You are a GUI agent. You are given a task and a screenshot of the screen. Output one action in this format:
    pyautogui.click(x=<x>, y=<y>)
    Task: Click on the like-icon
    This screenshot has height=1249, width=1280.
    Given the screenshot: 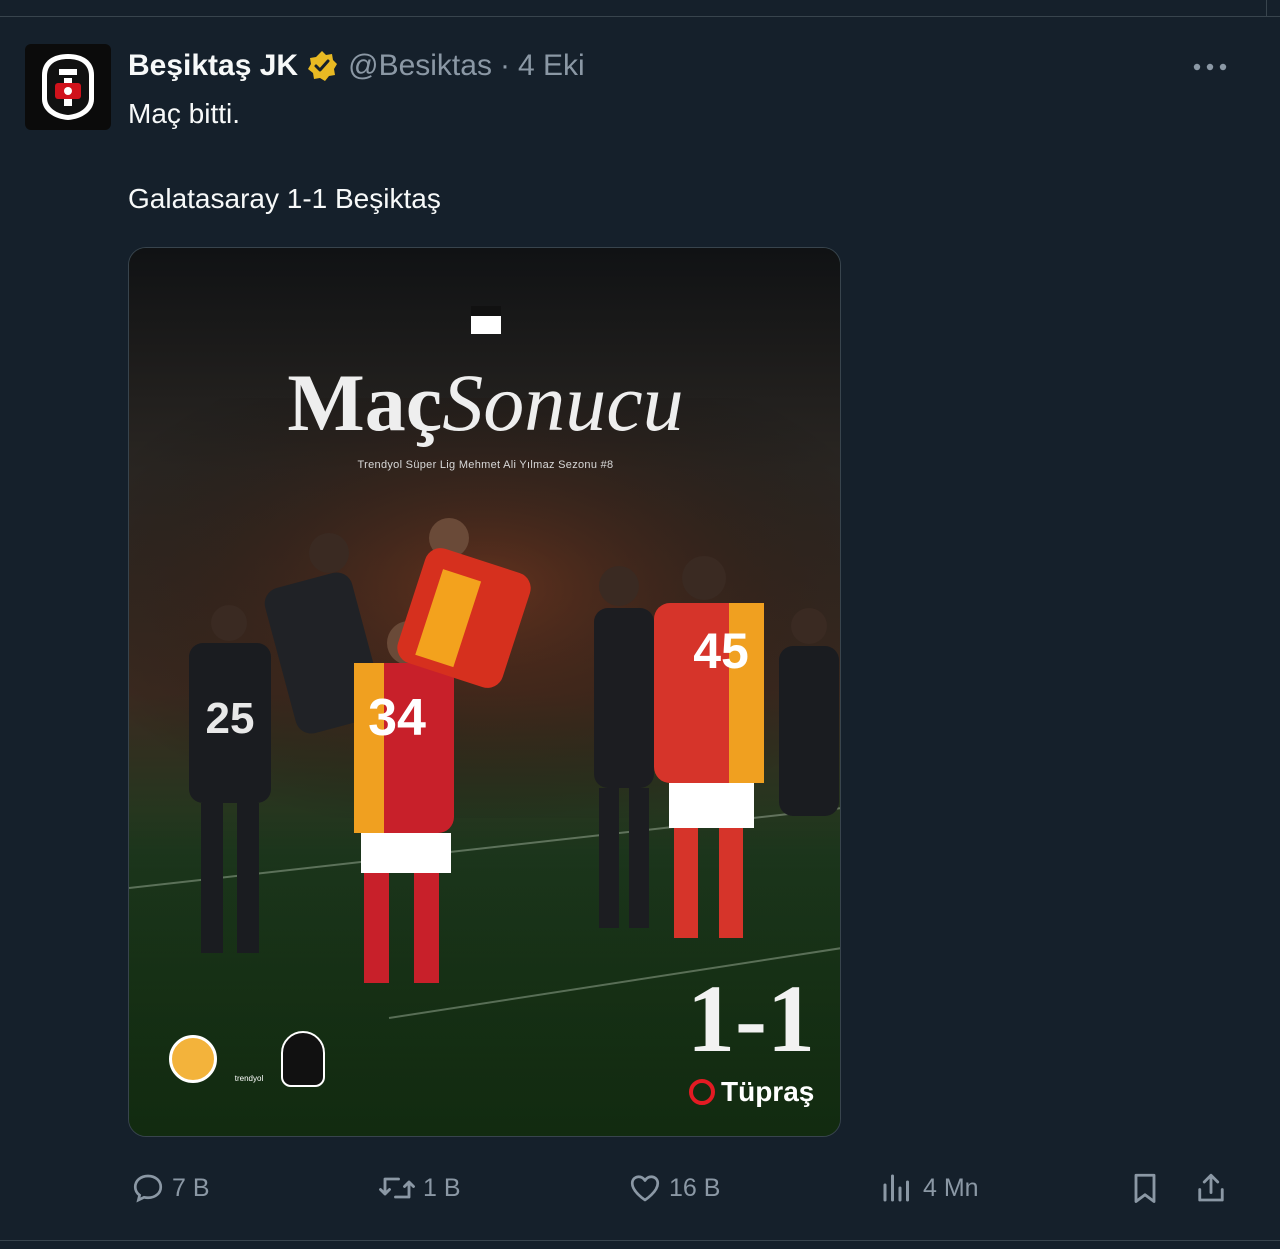 What is the action you would take?
    pyautogui.click(x=645, y=1188)
    